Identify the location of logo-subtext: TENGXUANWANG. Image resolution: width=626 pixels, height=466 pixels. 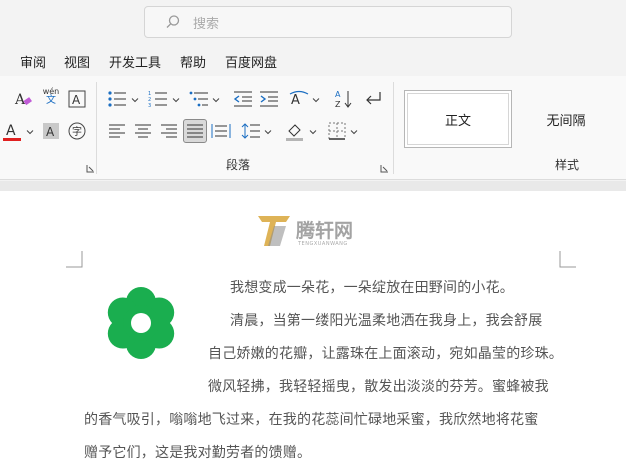
(323, 244).